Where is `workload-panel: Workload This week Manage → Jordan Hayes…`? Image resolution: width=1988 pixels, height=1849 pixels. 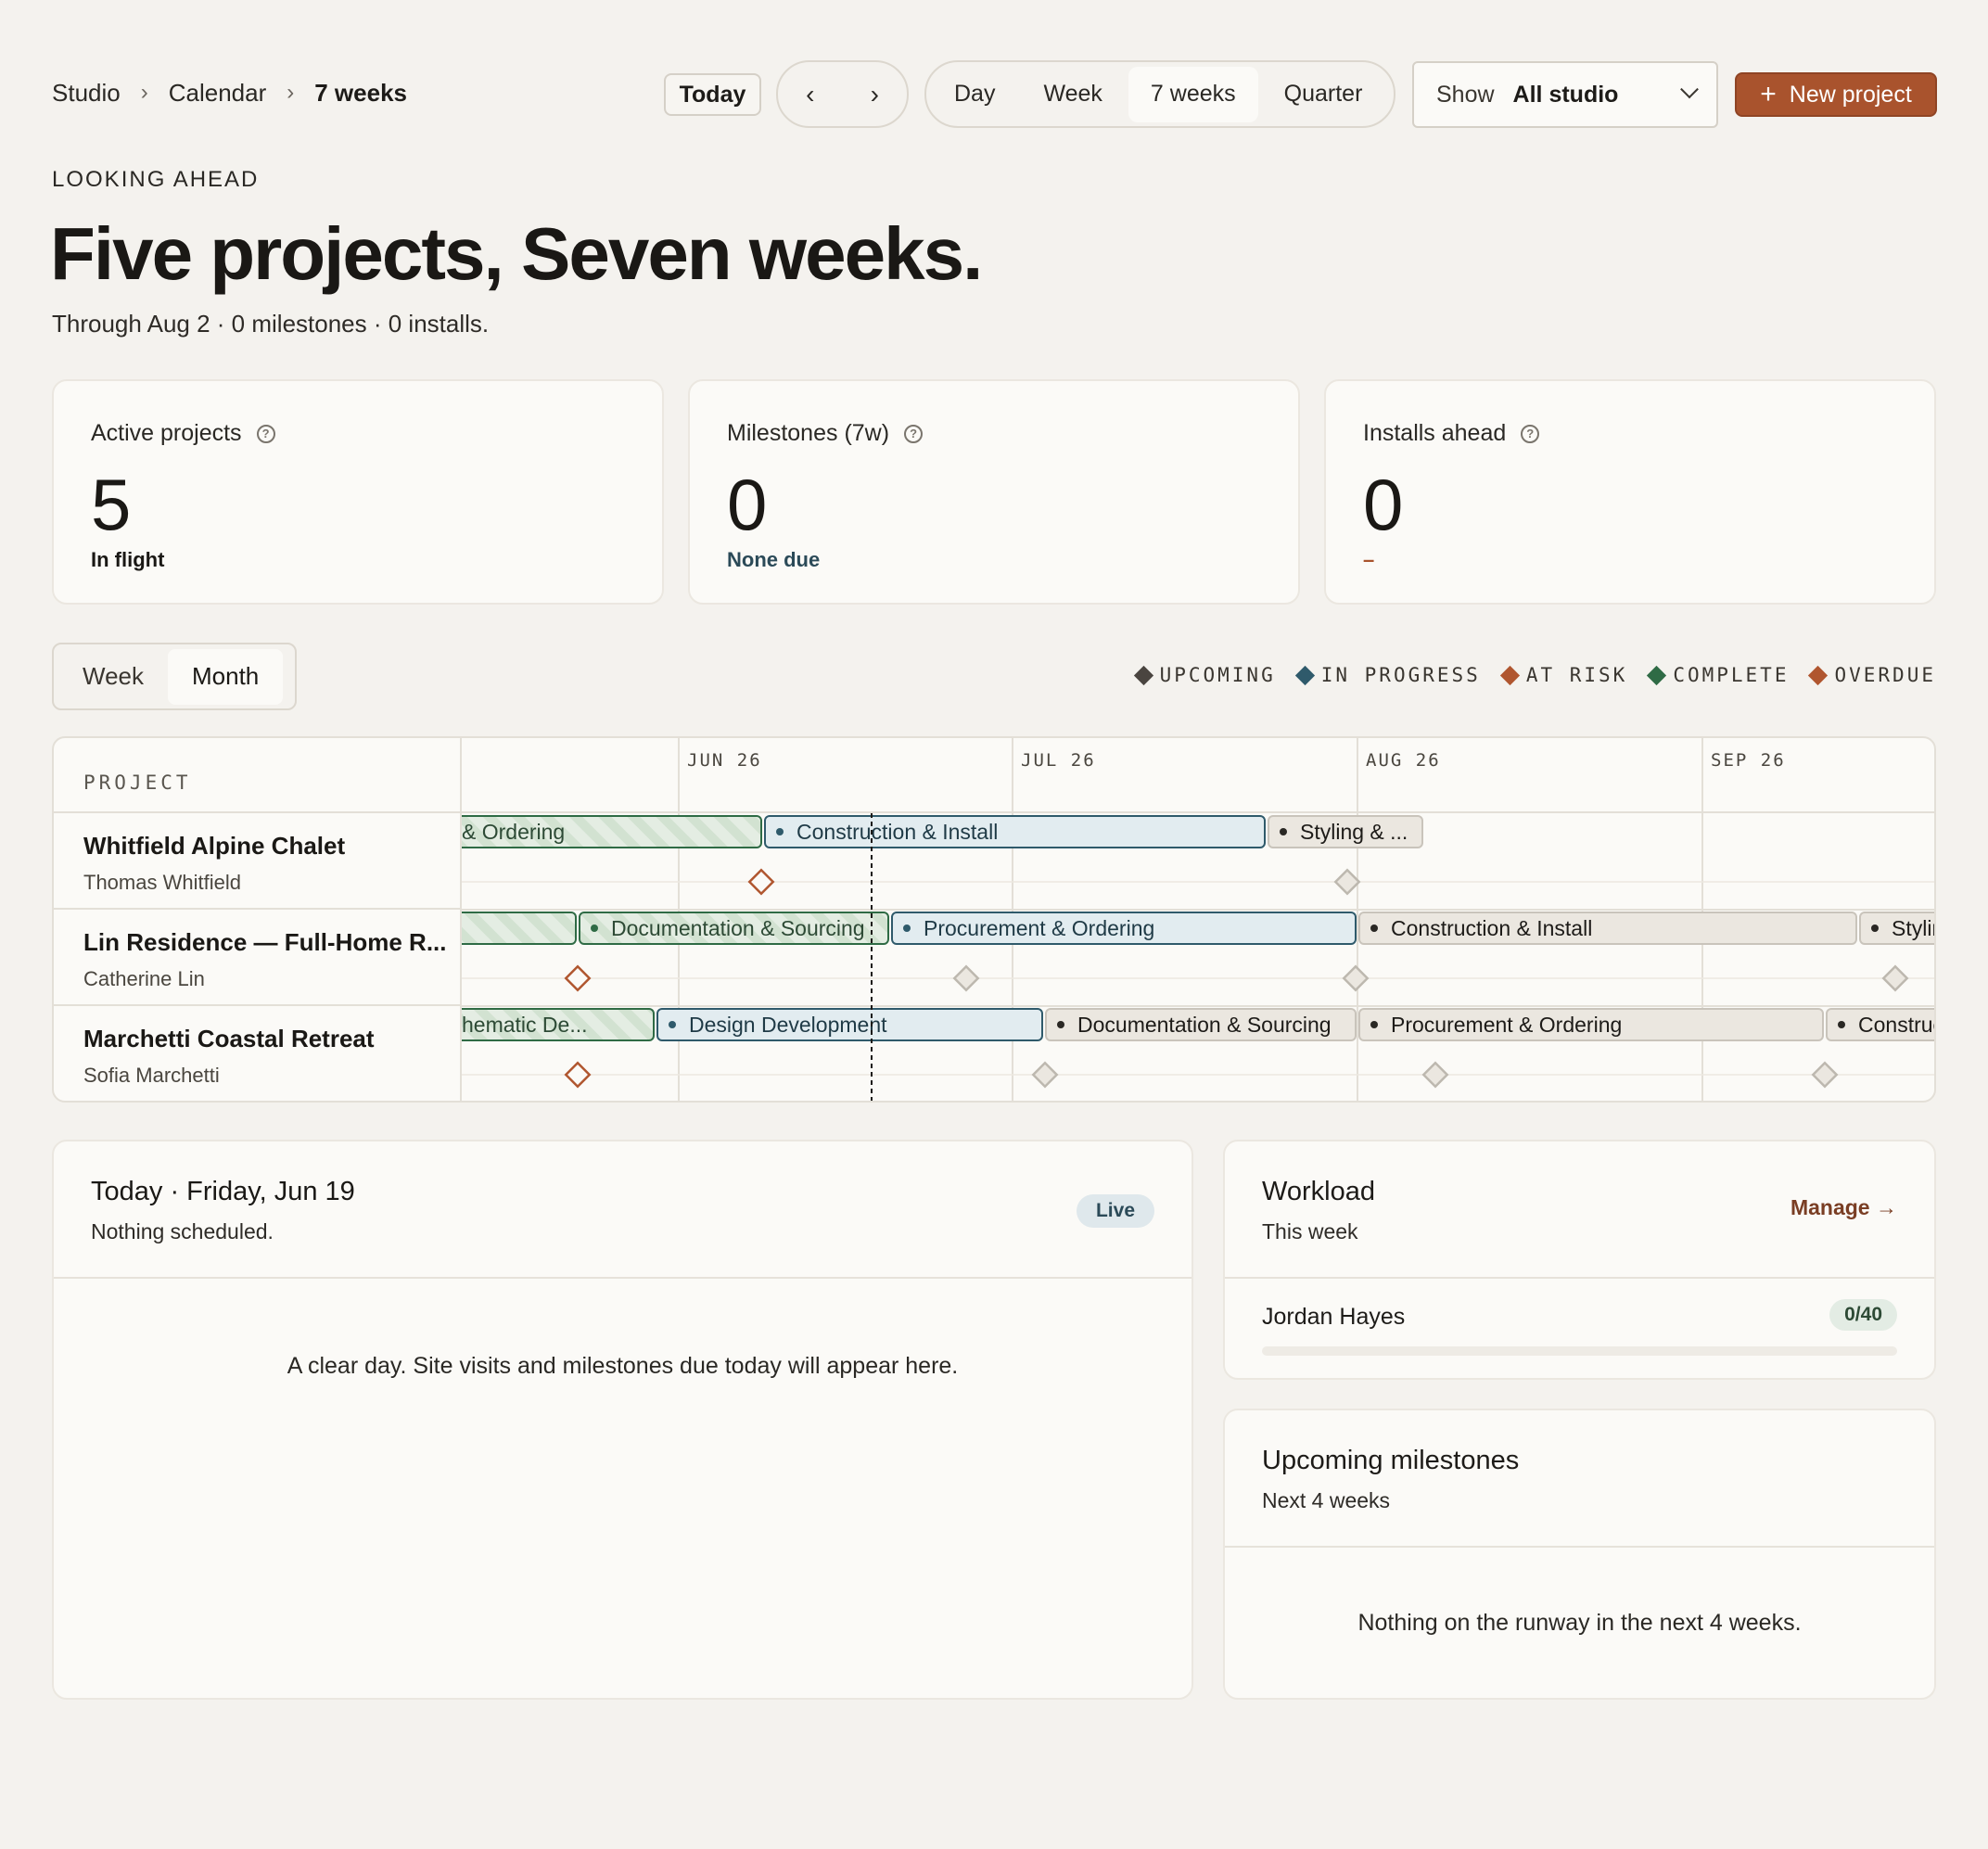 workload-panel: Workload This week Manage → Jordan Hayes… is located at coordinates (1579, 1260).